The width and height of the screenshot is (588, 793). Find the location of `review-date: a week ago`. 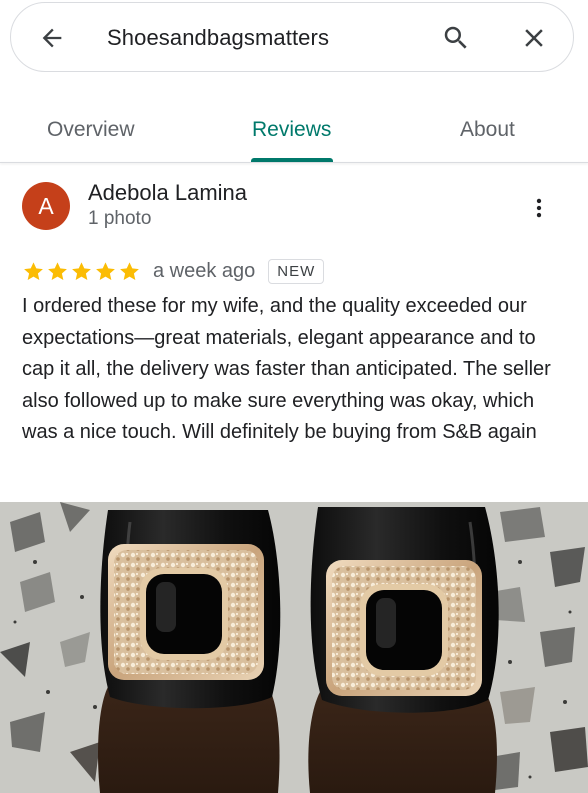

review-date: a week ago is located at coordinates (204, 270).